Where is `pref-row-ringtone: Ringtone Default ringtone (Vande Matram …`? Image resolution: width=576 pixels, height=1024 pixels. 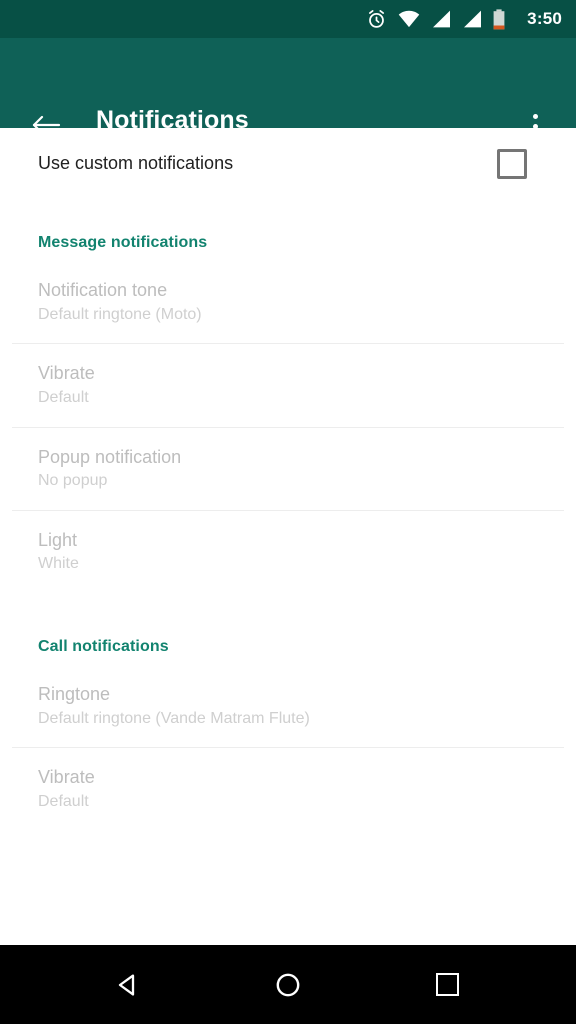
pref-row-ringtone: Ringtone Default ringtone (Vande Matram … is located at coordinates (288, 706).